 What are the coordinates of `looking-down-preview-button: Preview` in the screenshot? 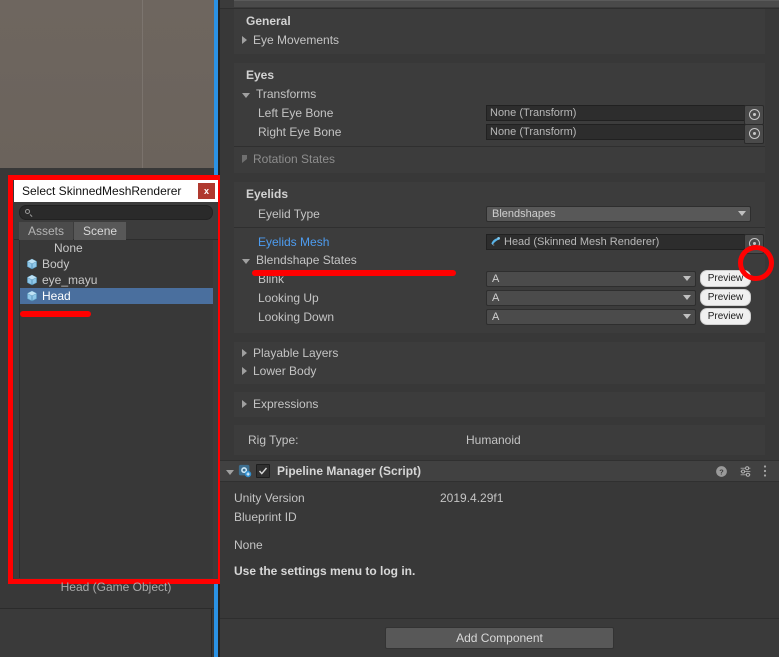 It's located at (725, 316).